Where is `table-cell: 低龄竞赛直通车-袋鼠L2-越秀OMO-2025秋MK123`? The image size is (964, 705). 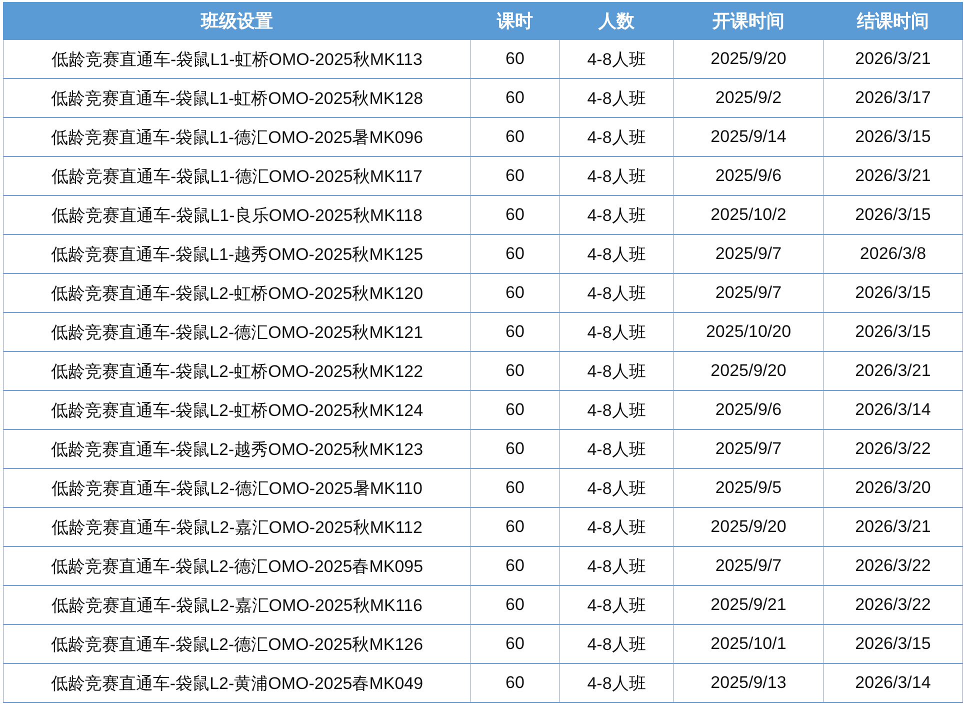
table-cell: 低龄竞赛直通车-袋鼠L2-越秀OMO-2025秋MK123 is located at coordinates (237, 449).